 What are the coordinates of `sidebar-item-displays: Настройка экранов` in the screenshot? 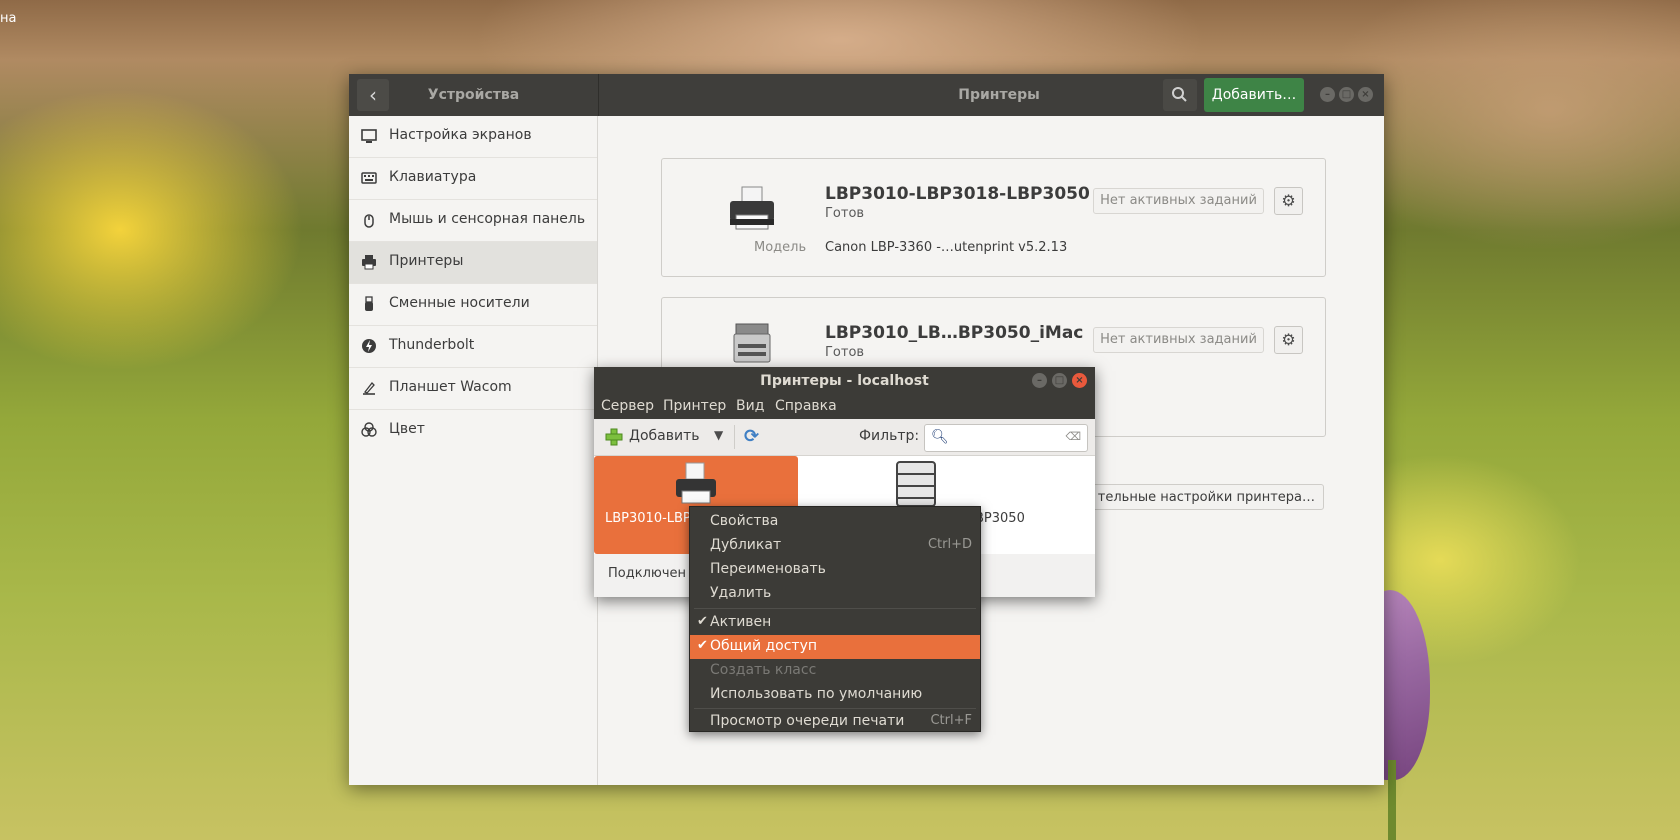 It's located at (473, 137).